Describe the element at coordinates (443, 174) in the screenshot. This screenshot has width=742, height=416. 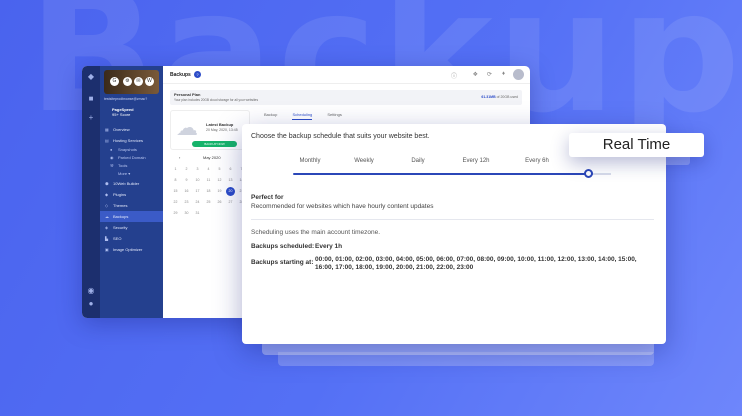
I see `frequency-slider-track` at that location.